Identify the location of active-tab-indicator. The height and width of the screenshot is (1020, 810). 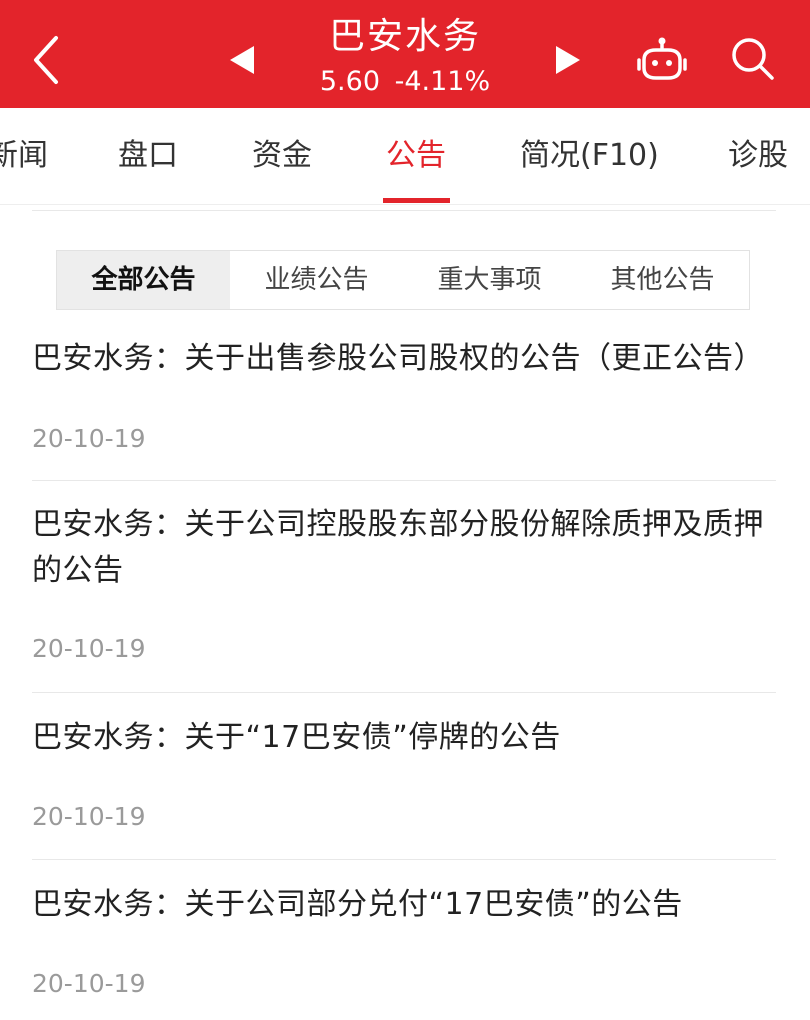
(416, 200).